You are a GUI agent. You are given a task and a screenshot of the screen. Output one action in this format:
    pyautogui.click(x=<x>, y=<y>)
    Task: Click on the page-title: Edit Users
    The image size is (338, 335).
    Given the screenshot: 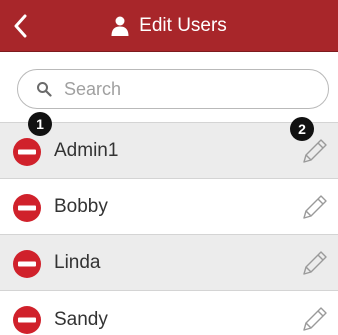 What is the action you would take?
    pyautogui.click(x=183, y=25)
    